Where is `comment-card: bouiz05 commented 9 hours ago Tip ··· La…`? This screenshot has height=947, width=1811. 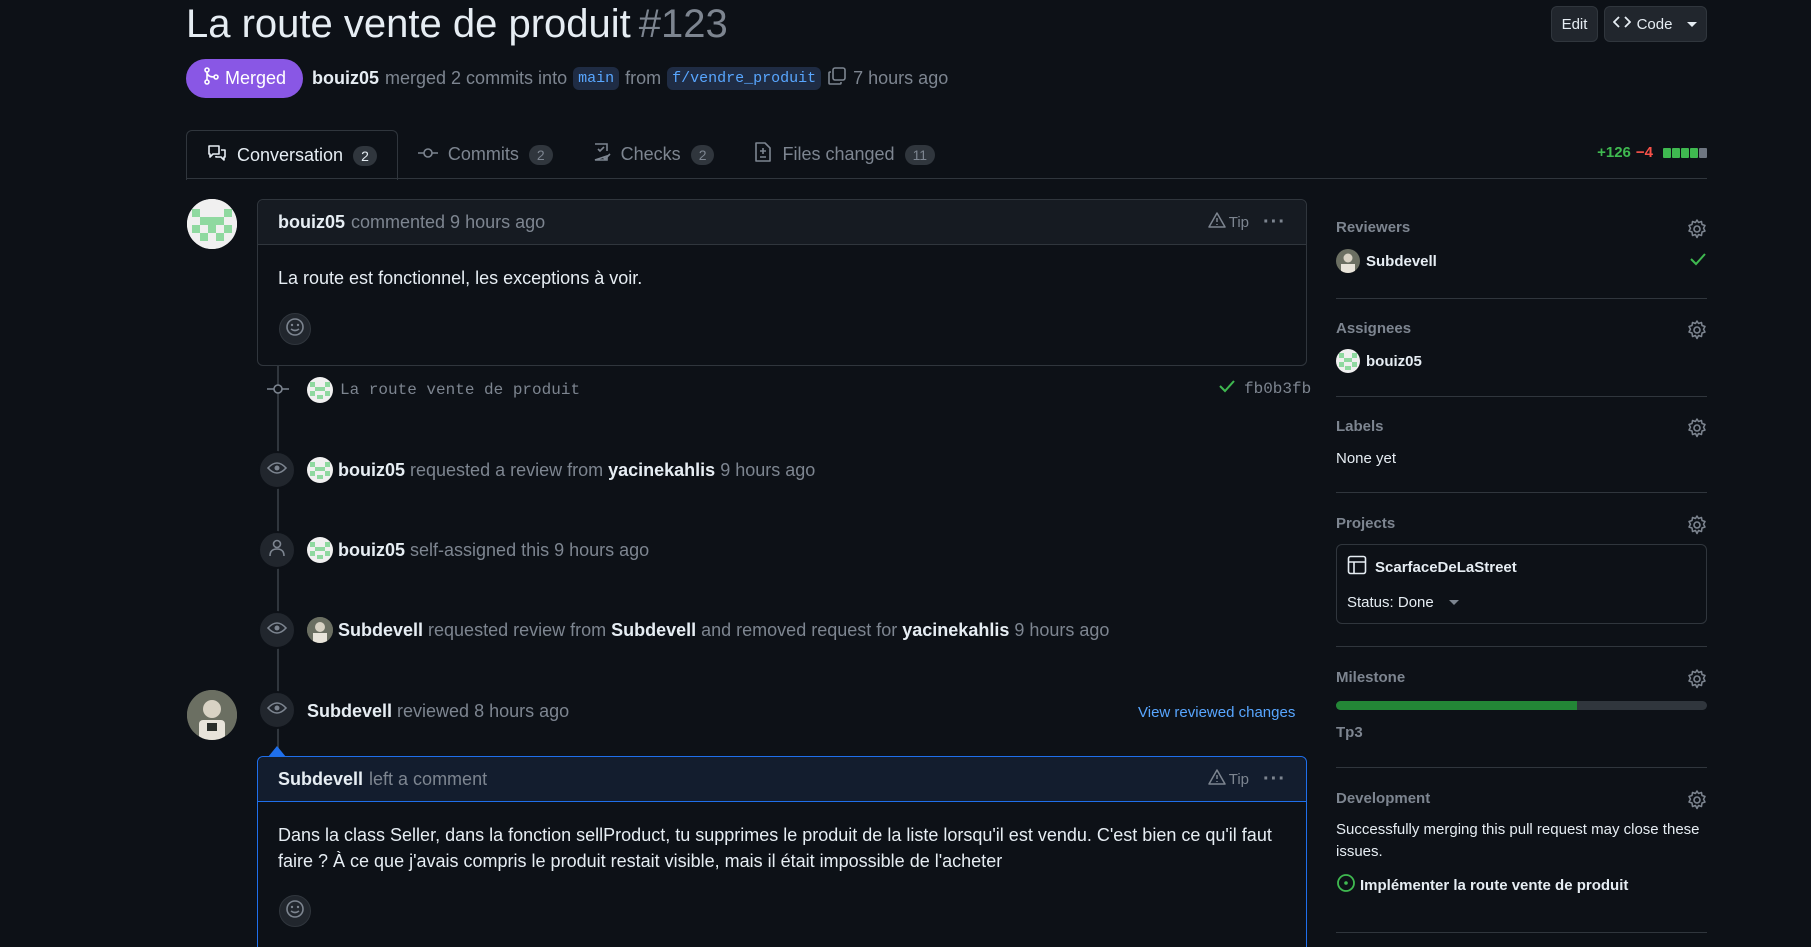 comment-card: bouiz05 commented 9 hours ago Tip ··· La… is located at coordinates (782, 282).